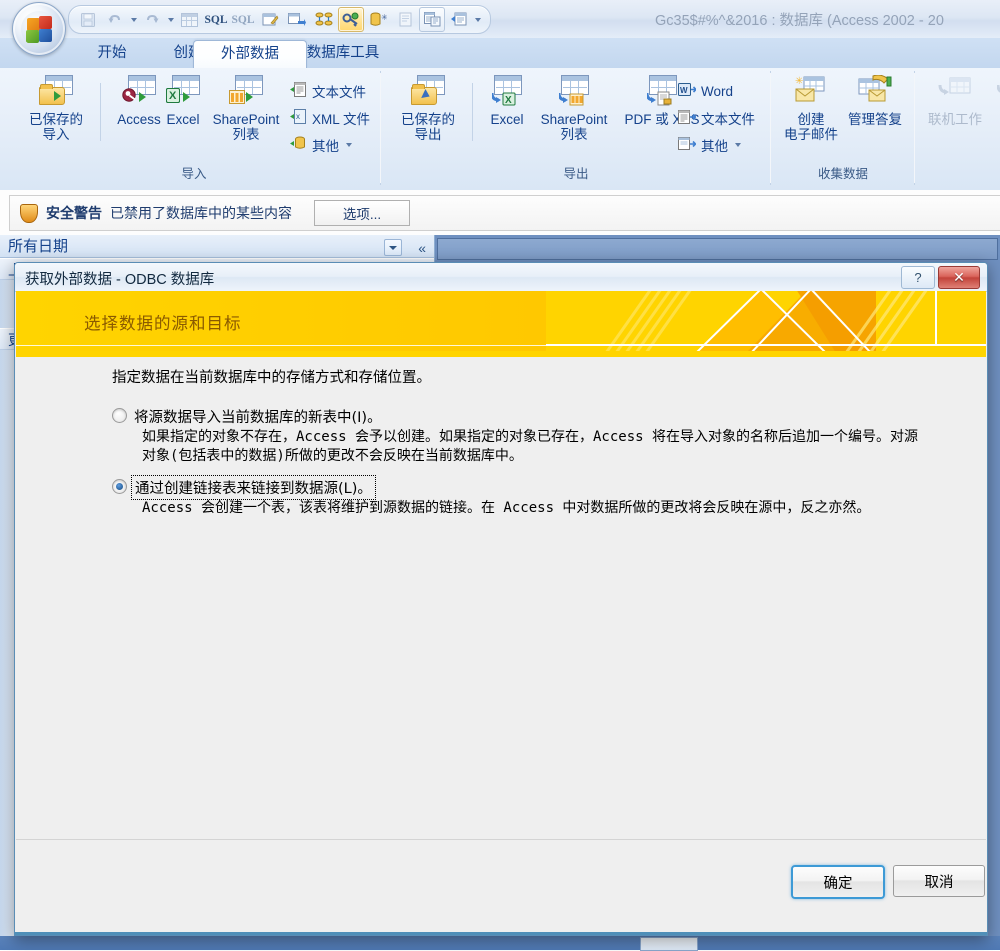 Image resolution: width=1000 pixels, height=951 pixels. Describe the element at coordinates (253, 487) in the screenshot. I see `option-link-data-source-label: 通过创建链接表来链接到数据源(L)。` at that location.